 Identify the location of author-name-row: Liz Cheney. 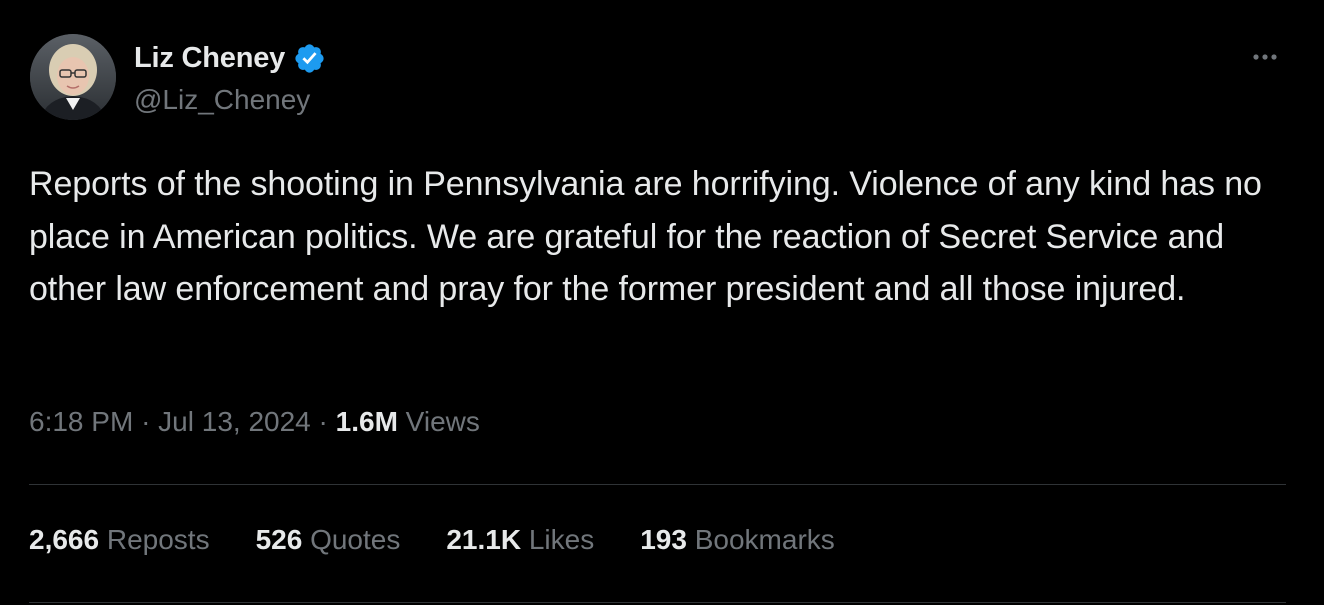
(230, 58).